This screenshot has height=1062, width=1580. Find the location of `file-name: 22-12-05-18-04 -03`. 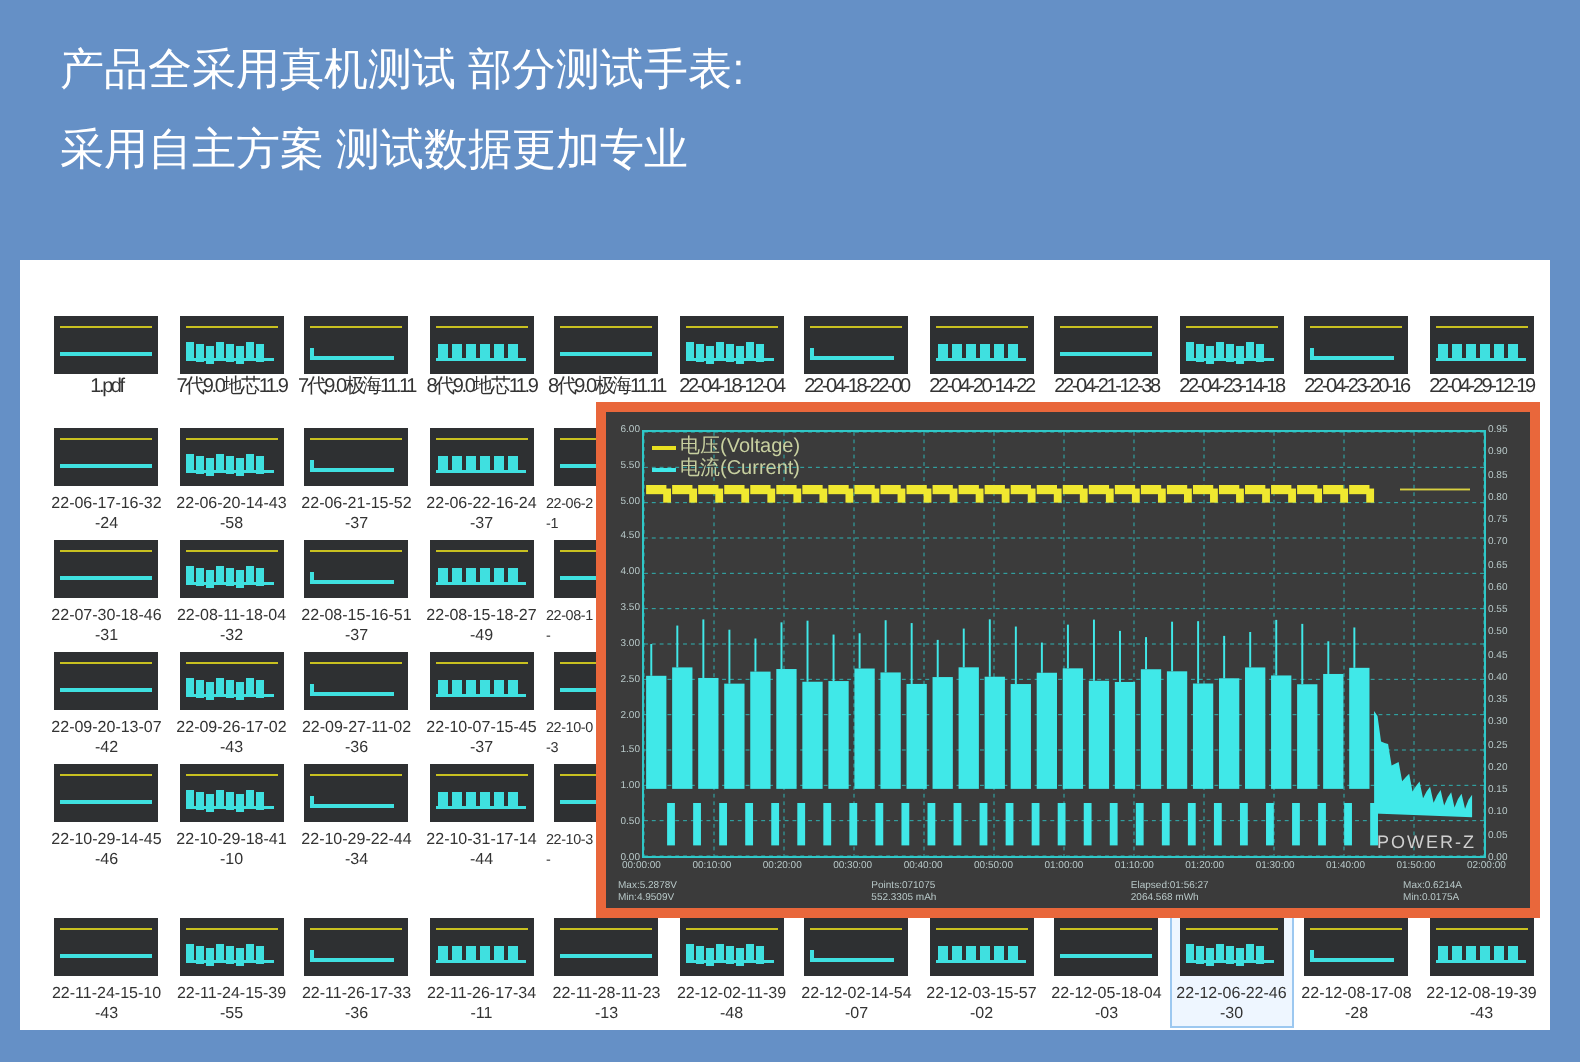

file-name: 22-12-05-18-04 -03 is located at coordinates (1106, 1004).